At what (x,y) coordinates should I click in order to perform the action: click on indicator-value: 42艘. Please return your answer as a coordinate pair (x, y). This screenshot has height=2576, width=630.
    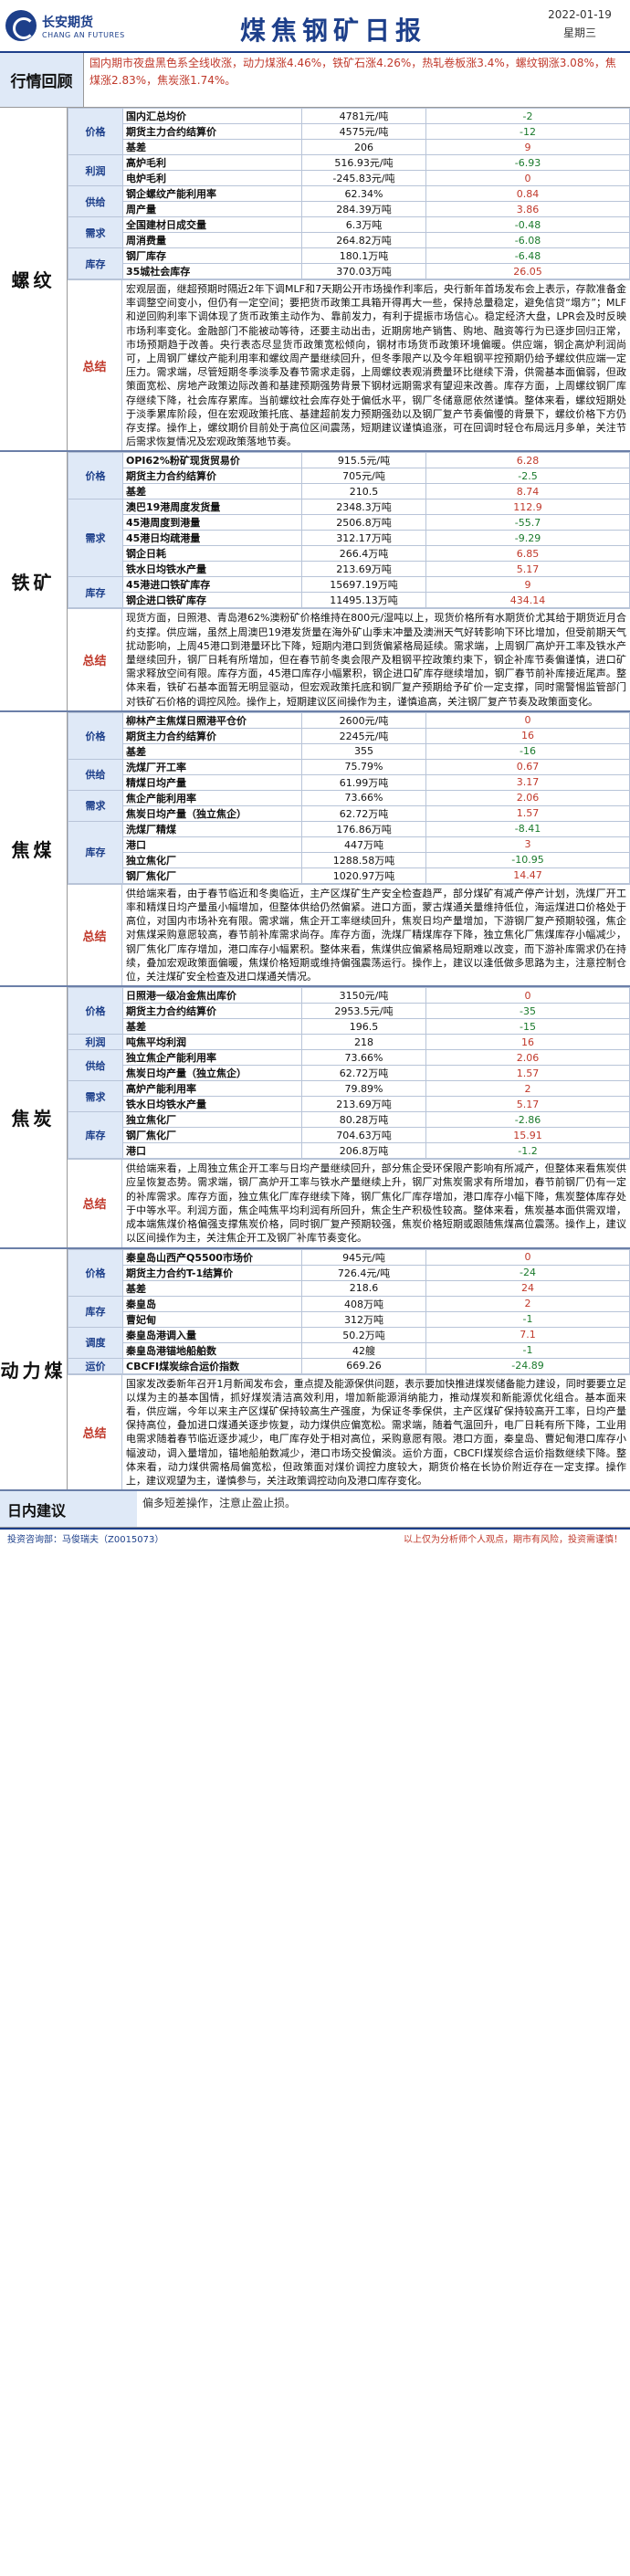
    Looking at the image, I should click on (363, 1350).